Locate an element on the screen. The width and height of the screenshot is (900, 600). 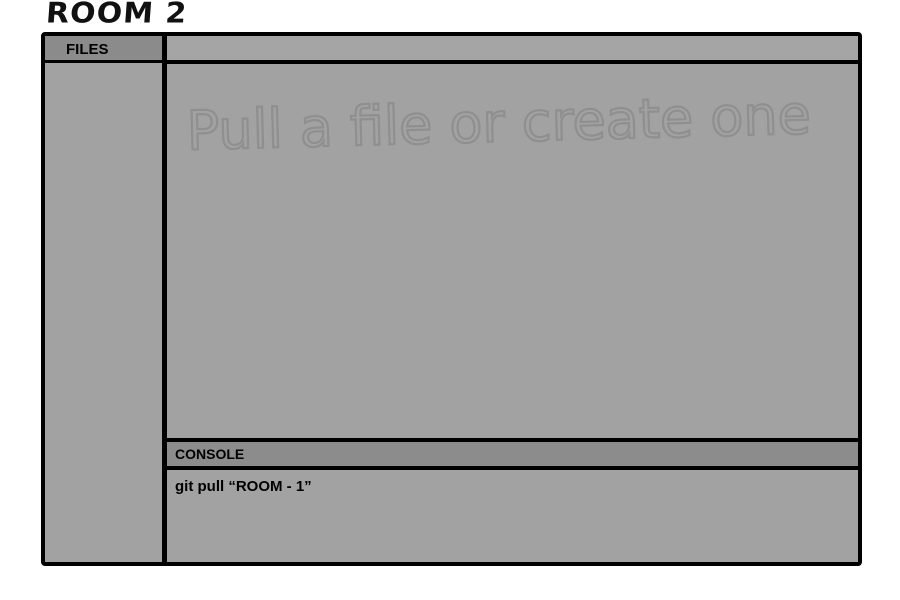
file-list is located at coordinates (103, 312).